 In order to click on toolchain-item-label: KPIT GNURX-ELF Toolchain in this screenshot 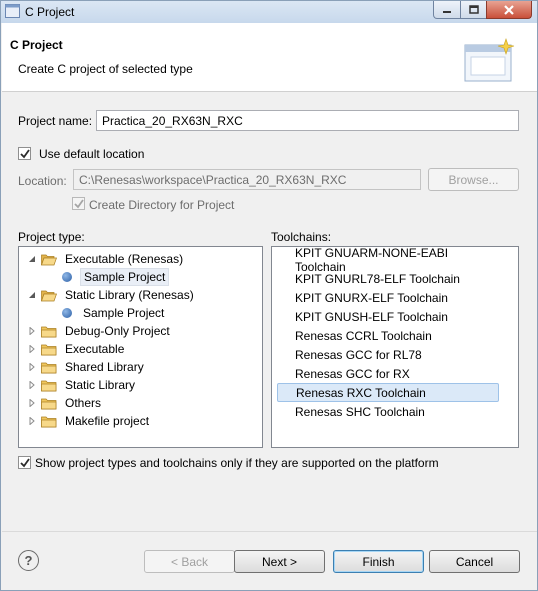, I will do `click(371, 297)`.